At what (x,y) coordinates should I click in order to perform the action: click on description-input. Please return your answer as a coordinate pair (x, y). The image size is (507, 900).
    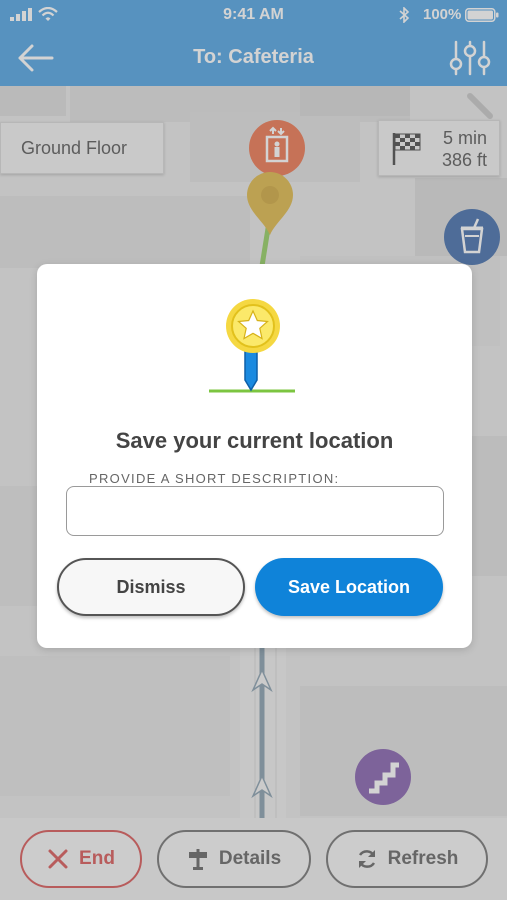
    Looking at the image, I should click on (255, 511).